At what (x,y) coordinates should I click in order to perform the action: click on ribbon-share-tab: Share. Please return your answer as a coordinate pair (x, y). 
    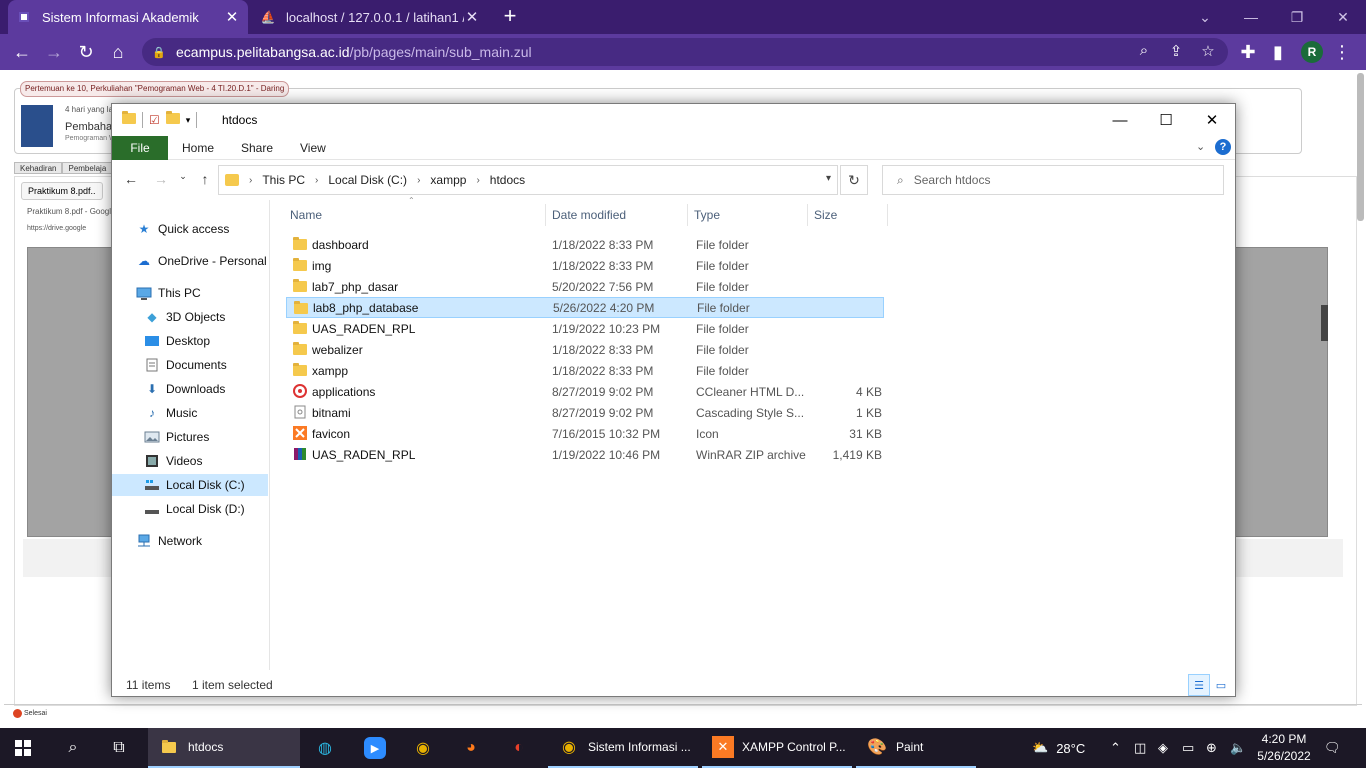
    Looking at the image, I should click on (257, 148).